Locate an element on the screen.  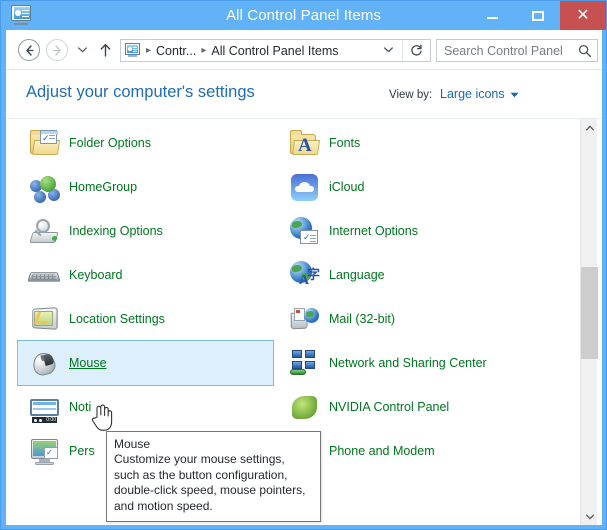
control-panel-item-mouse: Mouse is located at coordinates (145, 363).